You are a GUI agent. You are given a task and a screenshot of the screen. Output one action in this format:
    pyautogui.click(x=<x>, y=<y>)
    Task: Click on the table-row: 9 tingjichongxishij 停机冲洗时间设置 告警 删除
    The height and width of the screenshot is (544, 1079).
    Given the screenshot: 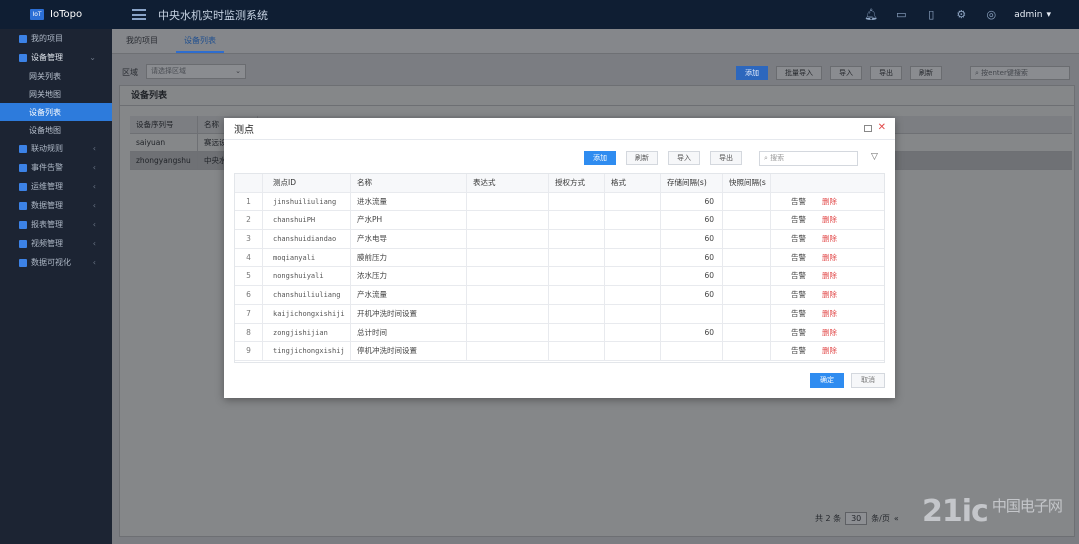 What is the action you would take?
    pyautogui.click(x=559, y=351)
    